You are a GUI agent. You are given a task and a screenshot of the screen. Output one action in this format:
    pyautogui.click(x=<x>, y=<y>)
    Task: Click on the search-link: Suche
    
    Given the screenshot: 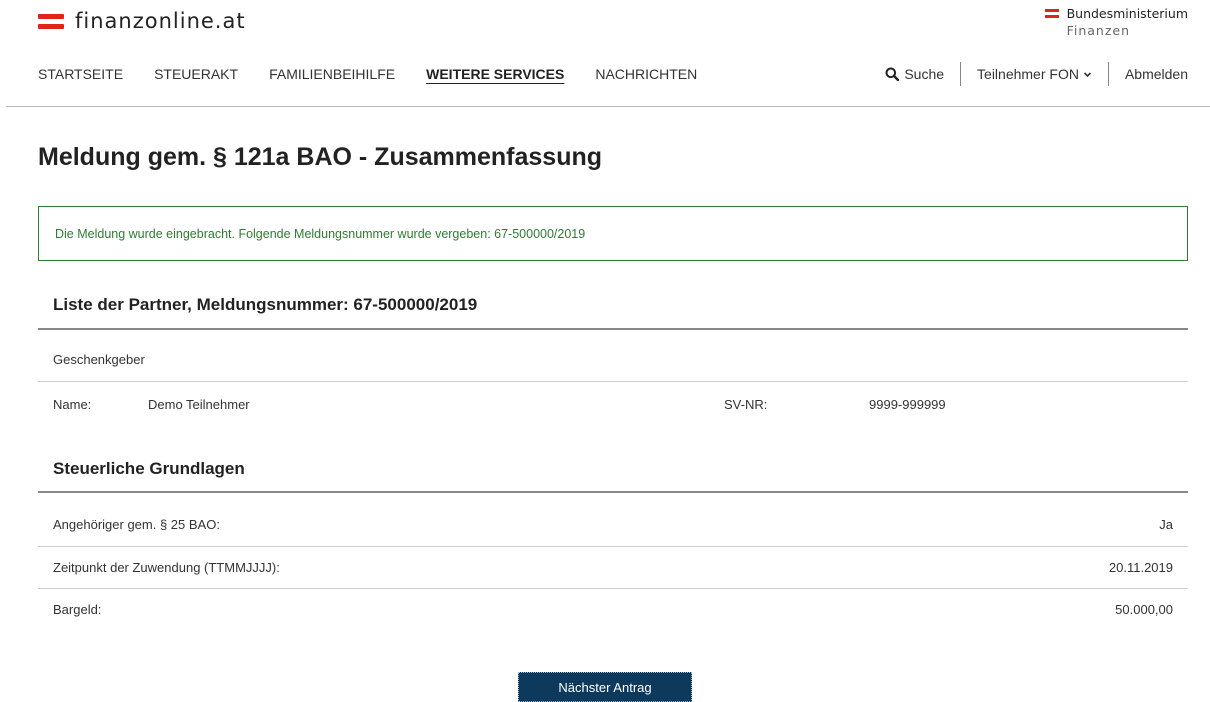 What is the action you would take?
    pyautogui.click(x=914, y=74)
    